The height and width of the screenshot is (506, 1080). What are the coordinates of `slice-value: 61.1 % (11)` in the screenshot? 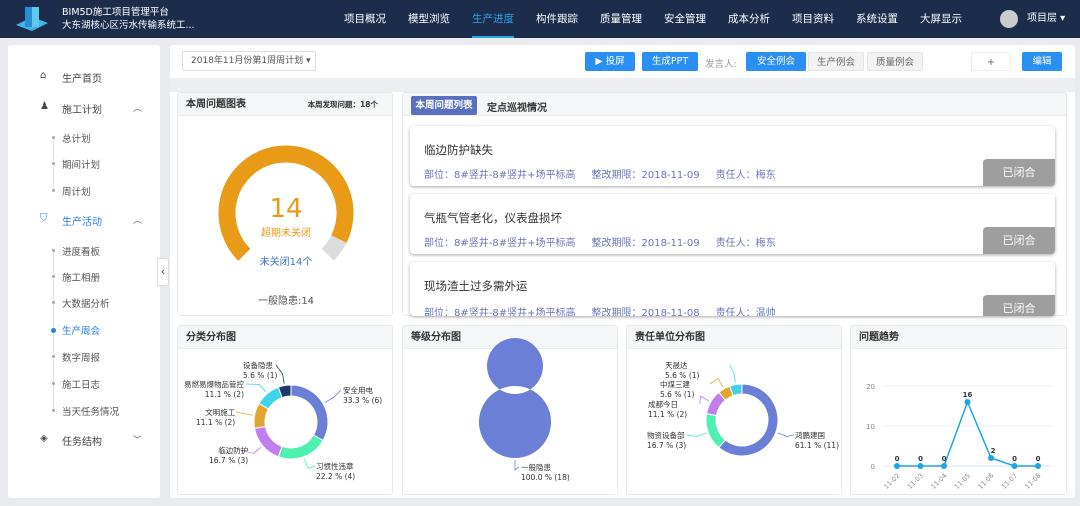 It's located at (817, 445).